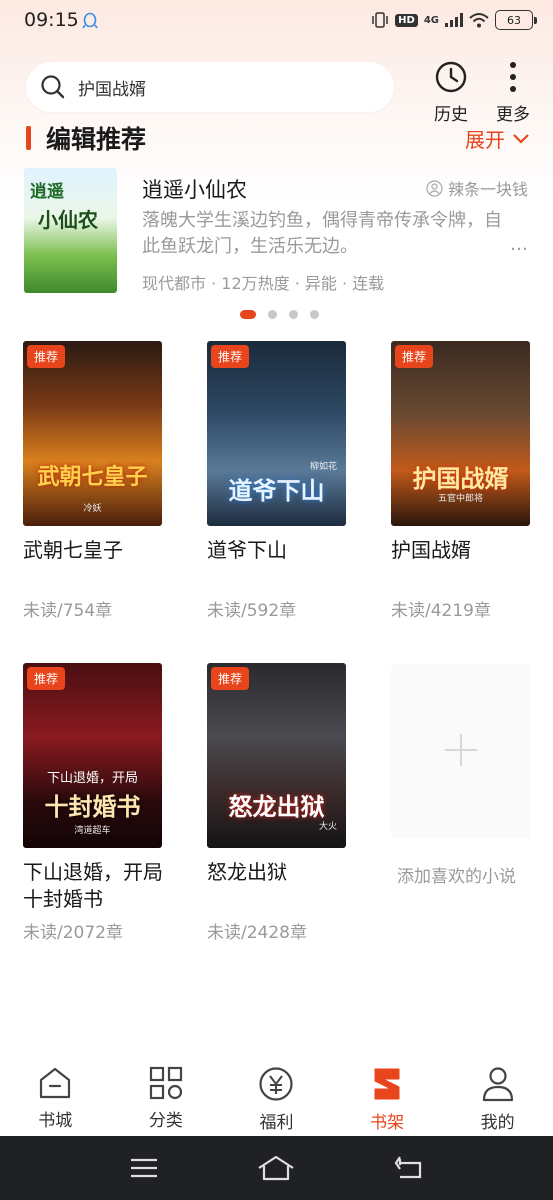  What do you see at coordinates (276, 22) in the screenshot?
I see `status-bar: 09:15 HD 4G 63` at bounding box center [276, 22].